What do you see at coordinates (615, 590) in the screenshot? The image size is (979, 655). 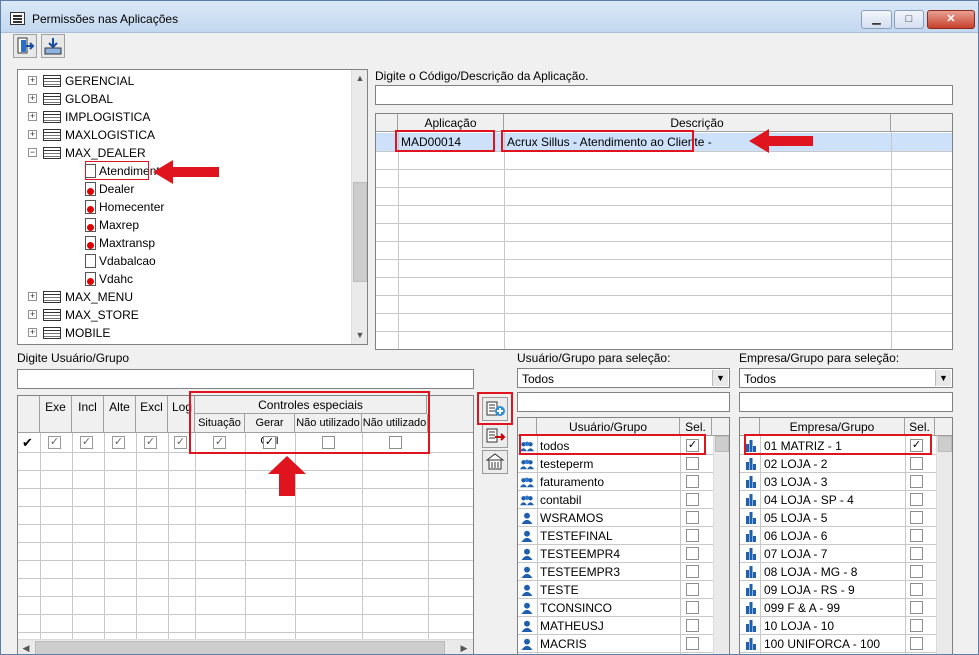 I see `list-item: TESTE` at bounding box center [615, 590].